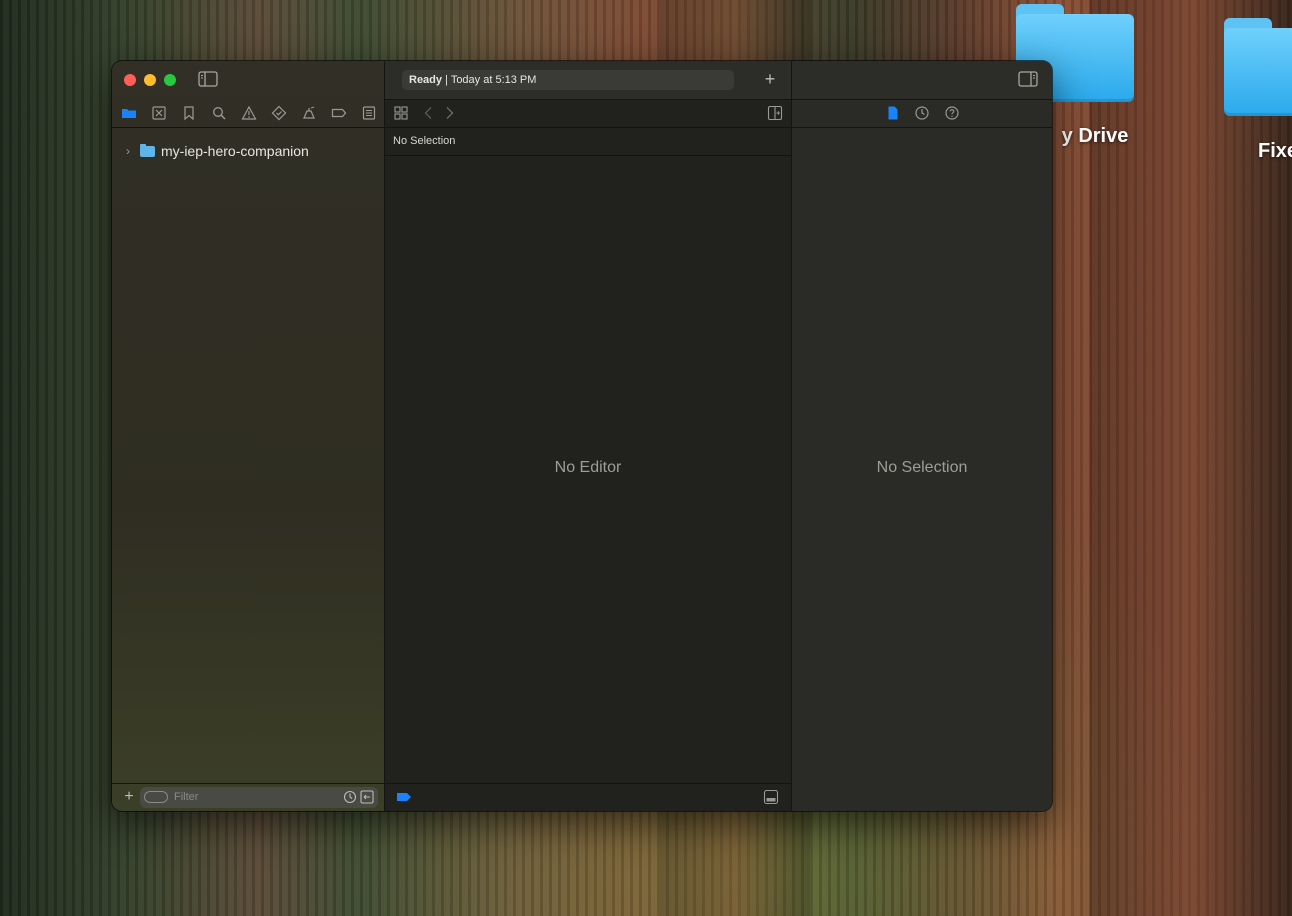 The image size is (1292, 916). What do you see at coordinates (1275, 151) in the screenshot?
I see `desktop-icon-label: Fixe` at bounding box center [1275, 151].